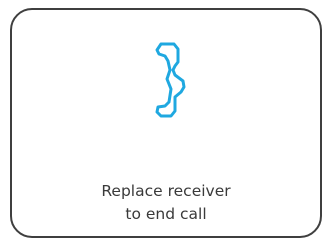  Describe the element at coordinates (166, 191) in the screenshot. I see `message-line-1: Replace receiver` at that location.